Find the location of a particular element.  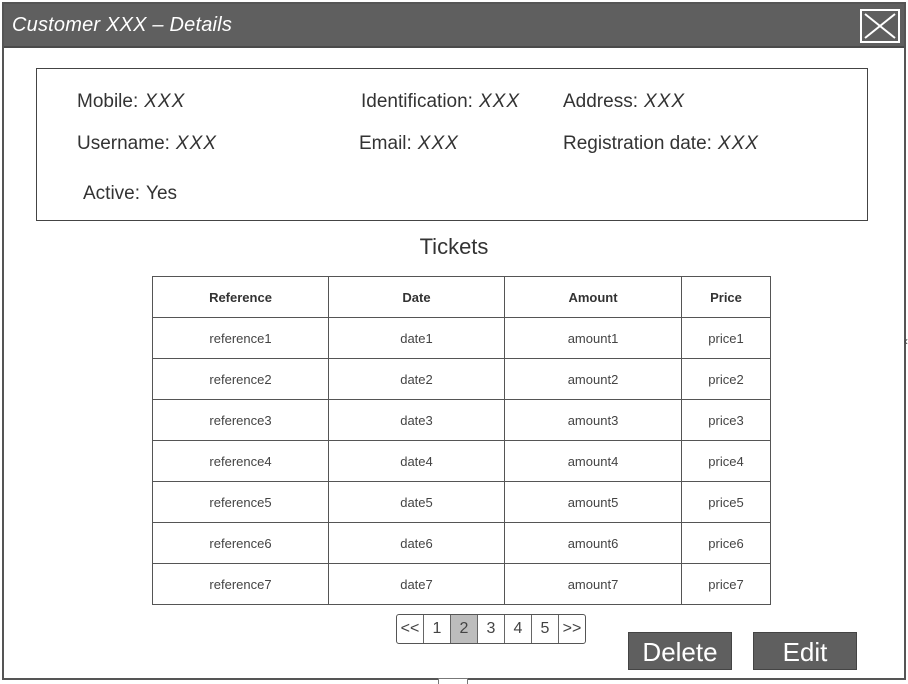

date-cell: date2 is located at coordinates (416, 379).